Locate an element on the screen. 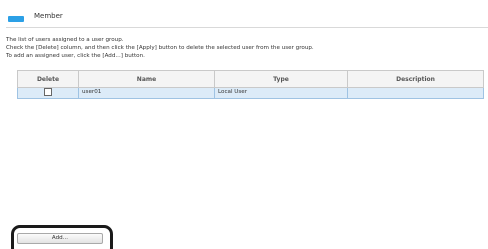 The width and height of the screenshot is (488, 249). section-header: Member is located at coordinates (247, 18).